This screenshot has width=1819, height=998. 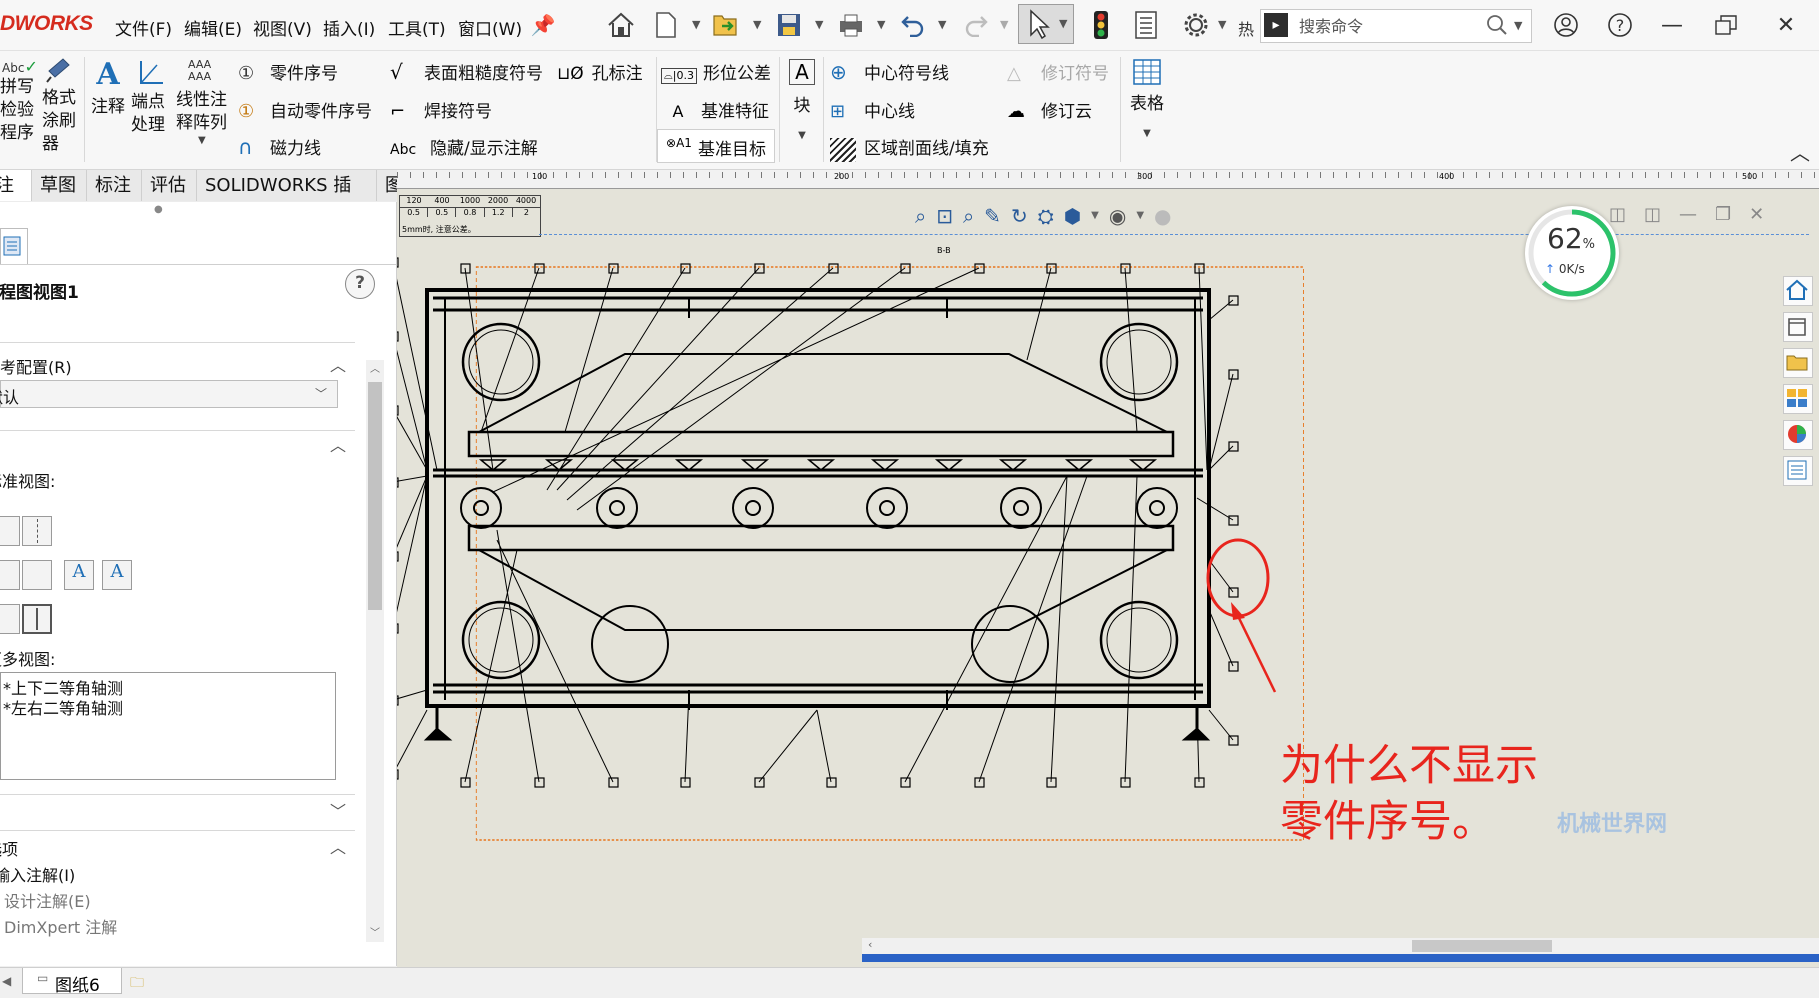 I want to click on task-pane-appearances-icon, so click(x=1798, y=435).